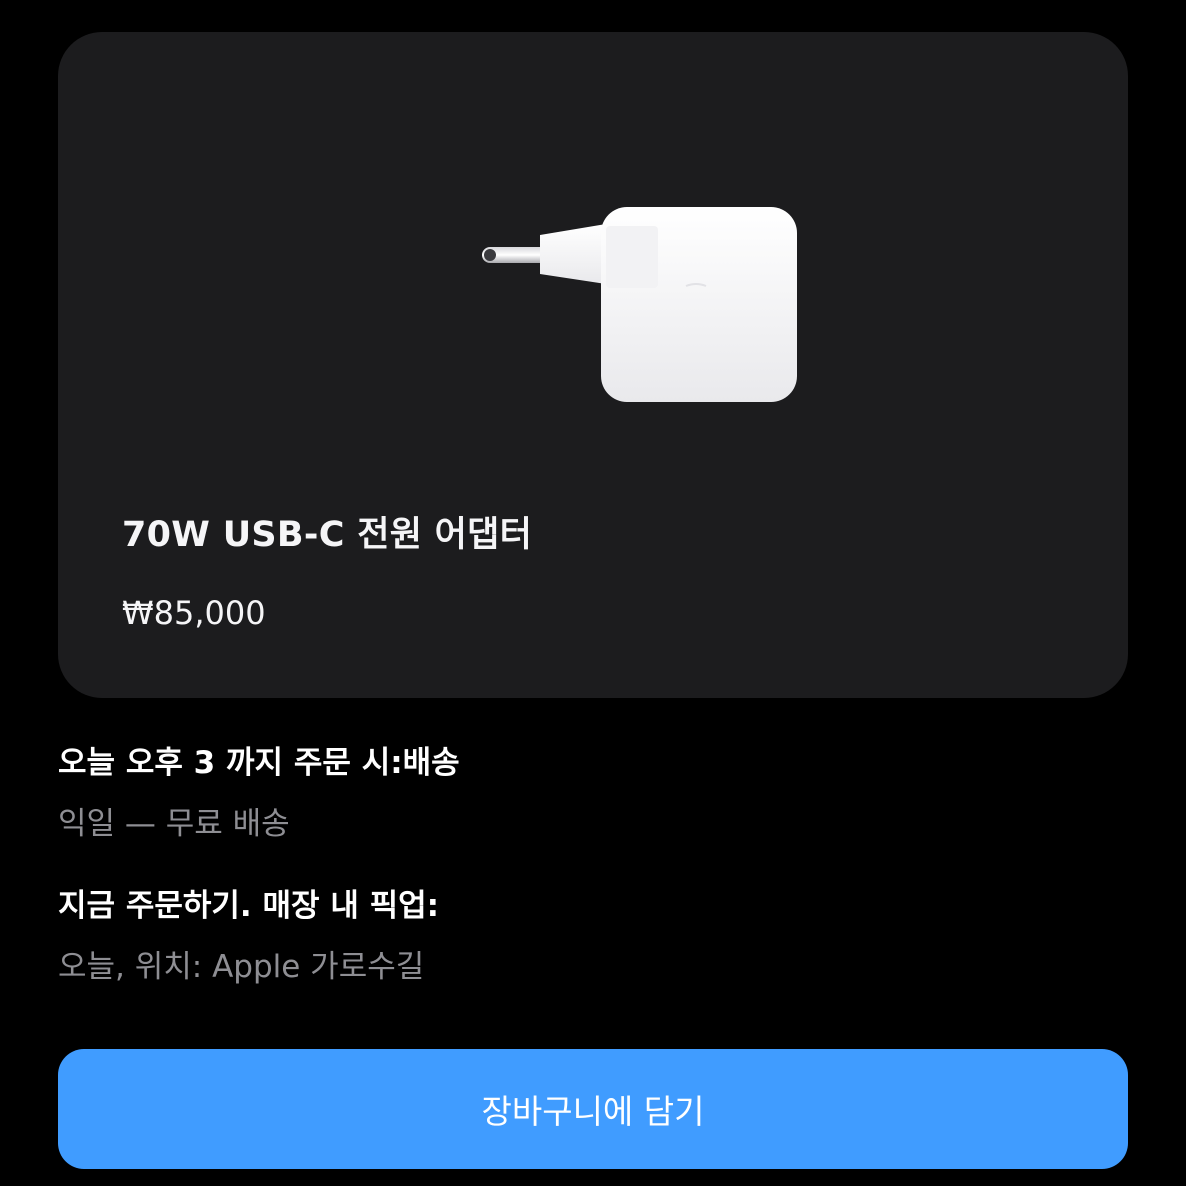 This screenshot has height=1186, width=1186. Describe the element at coordinates (259, 763) in the screenshot. I see `delivery-heading: 오늘 오후 3 까지 주문 시:배송` at that location.